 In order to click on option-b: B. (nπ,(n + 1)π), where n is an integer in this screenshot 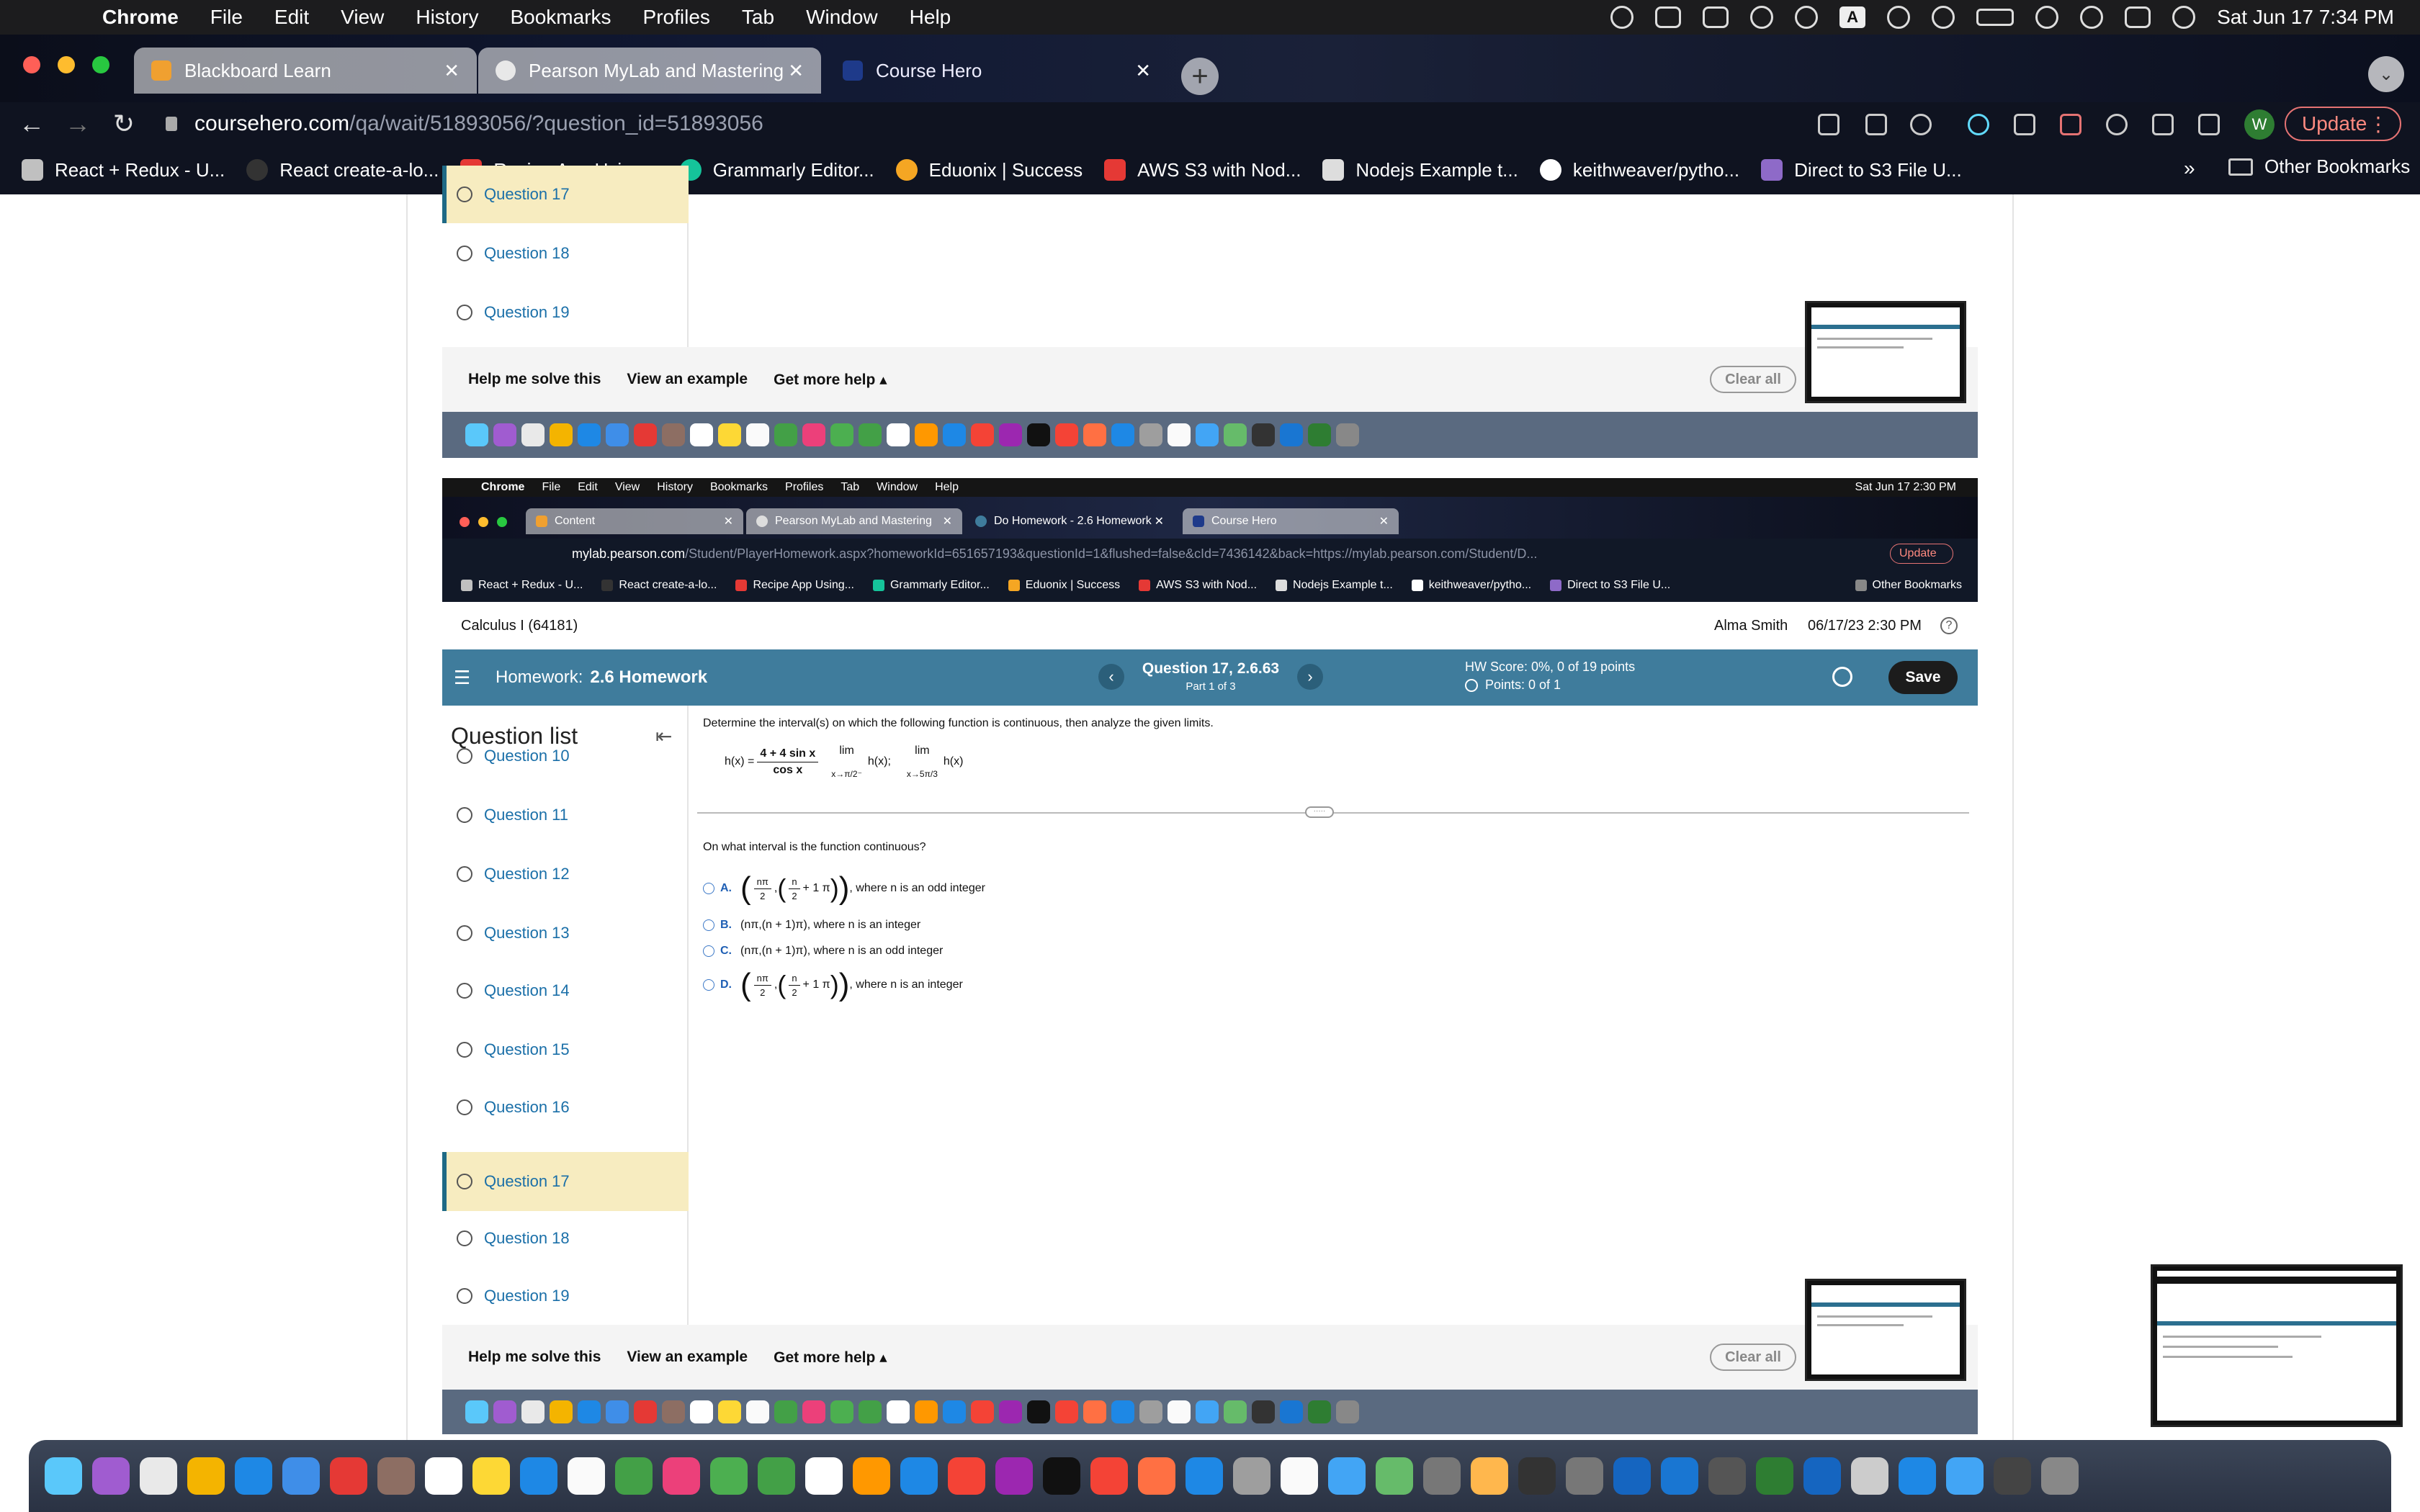, I will do `click(811, 925)`.